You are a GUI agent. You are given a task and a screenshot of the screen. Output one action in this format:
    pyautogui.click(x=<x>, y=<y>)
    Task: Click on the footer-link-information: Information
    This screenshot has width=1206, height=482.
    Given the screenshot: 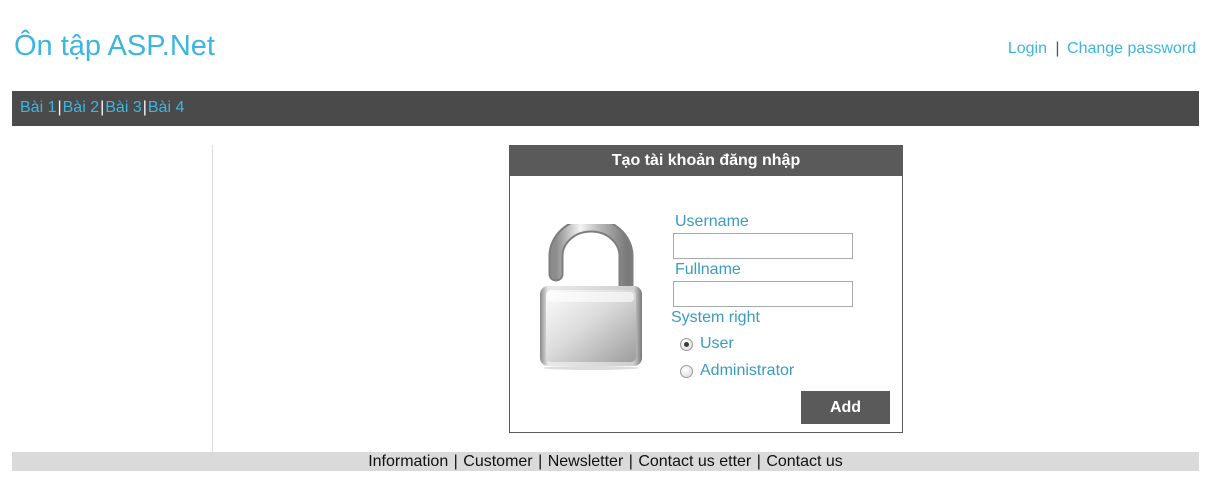 What is the action you would take?
    pyautogui.click(x=408, y=461)
    